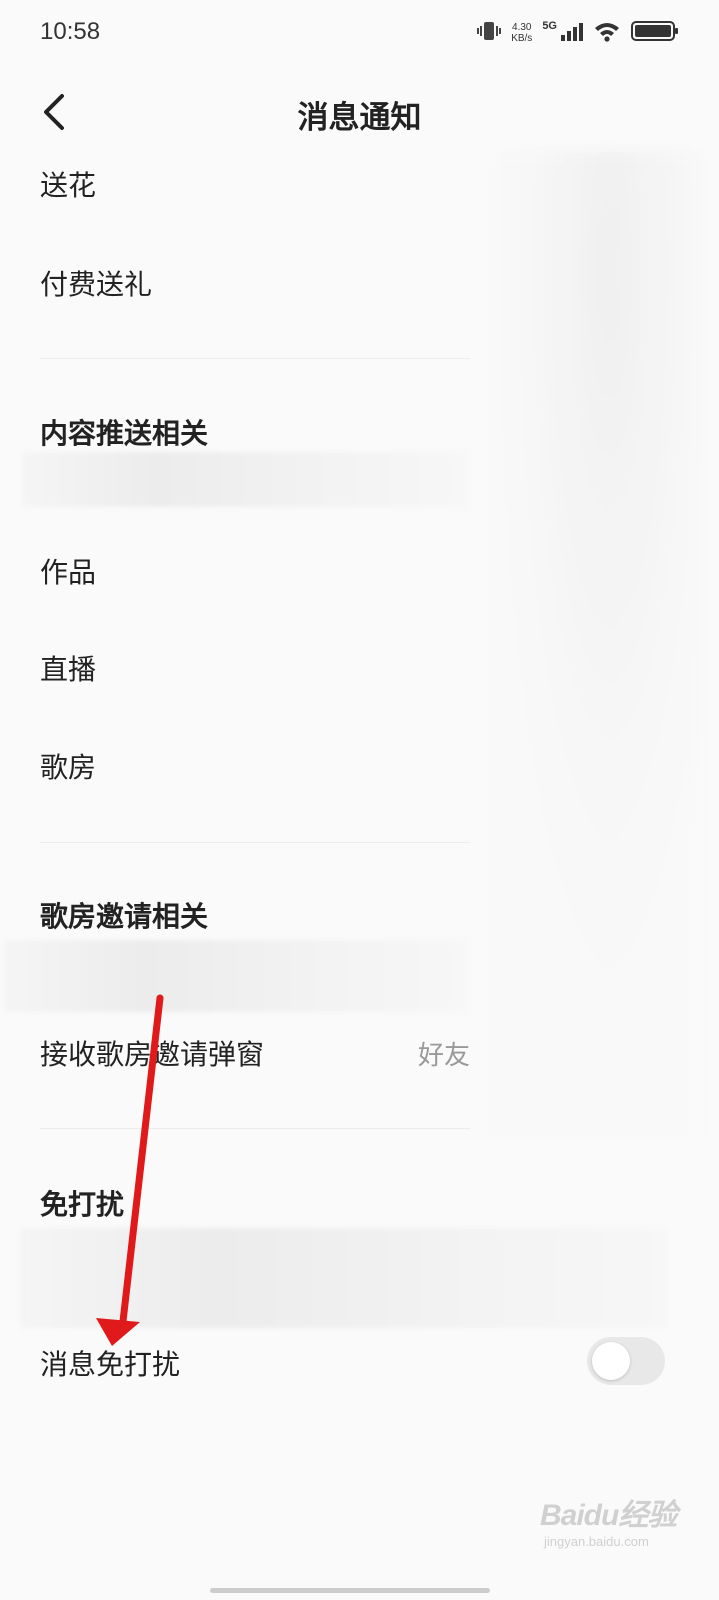  I want to click on section-title-content-push: 内容推送相关, so click(124, 433).